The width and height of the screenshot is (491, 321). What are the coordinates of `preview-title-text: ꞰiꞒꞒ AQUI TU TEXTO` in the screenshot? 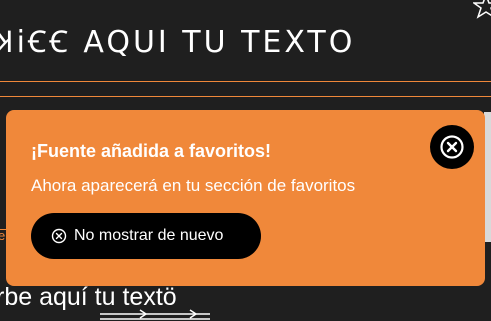 It's located at (178, 42).